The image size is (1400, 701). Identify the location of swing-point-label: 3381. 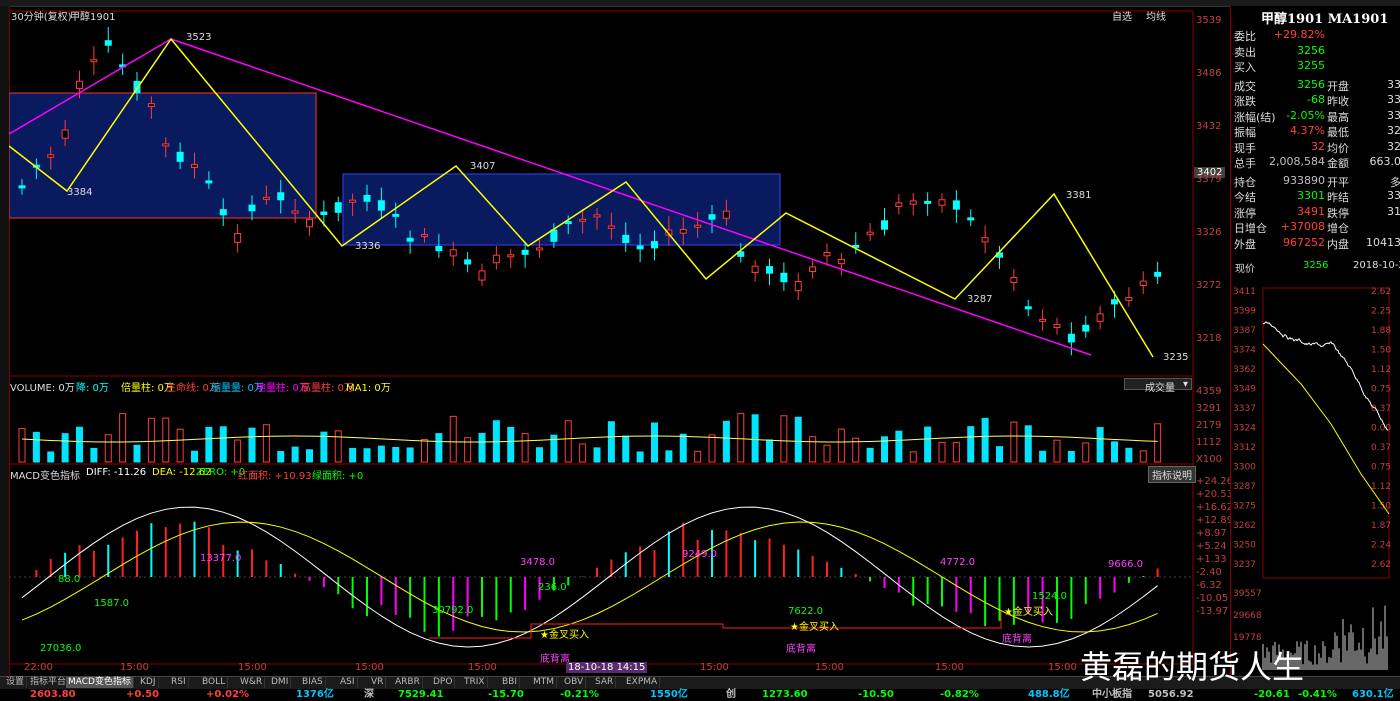
(1079, 195).